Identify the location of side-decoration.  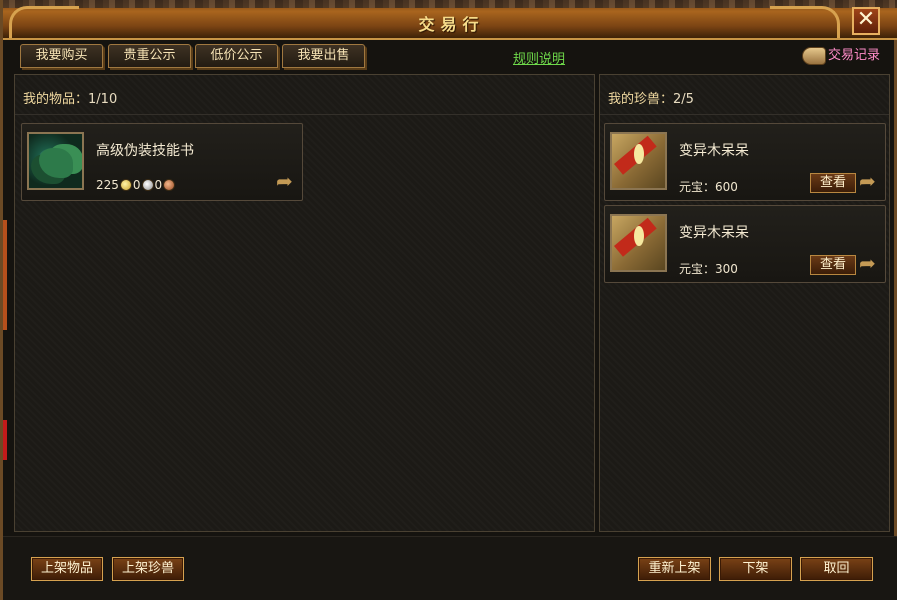
(5, 275).